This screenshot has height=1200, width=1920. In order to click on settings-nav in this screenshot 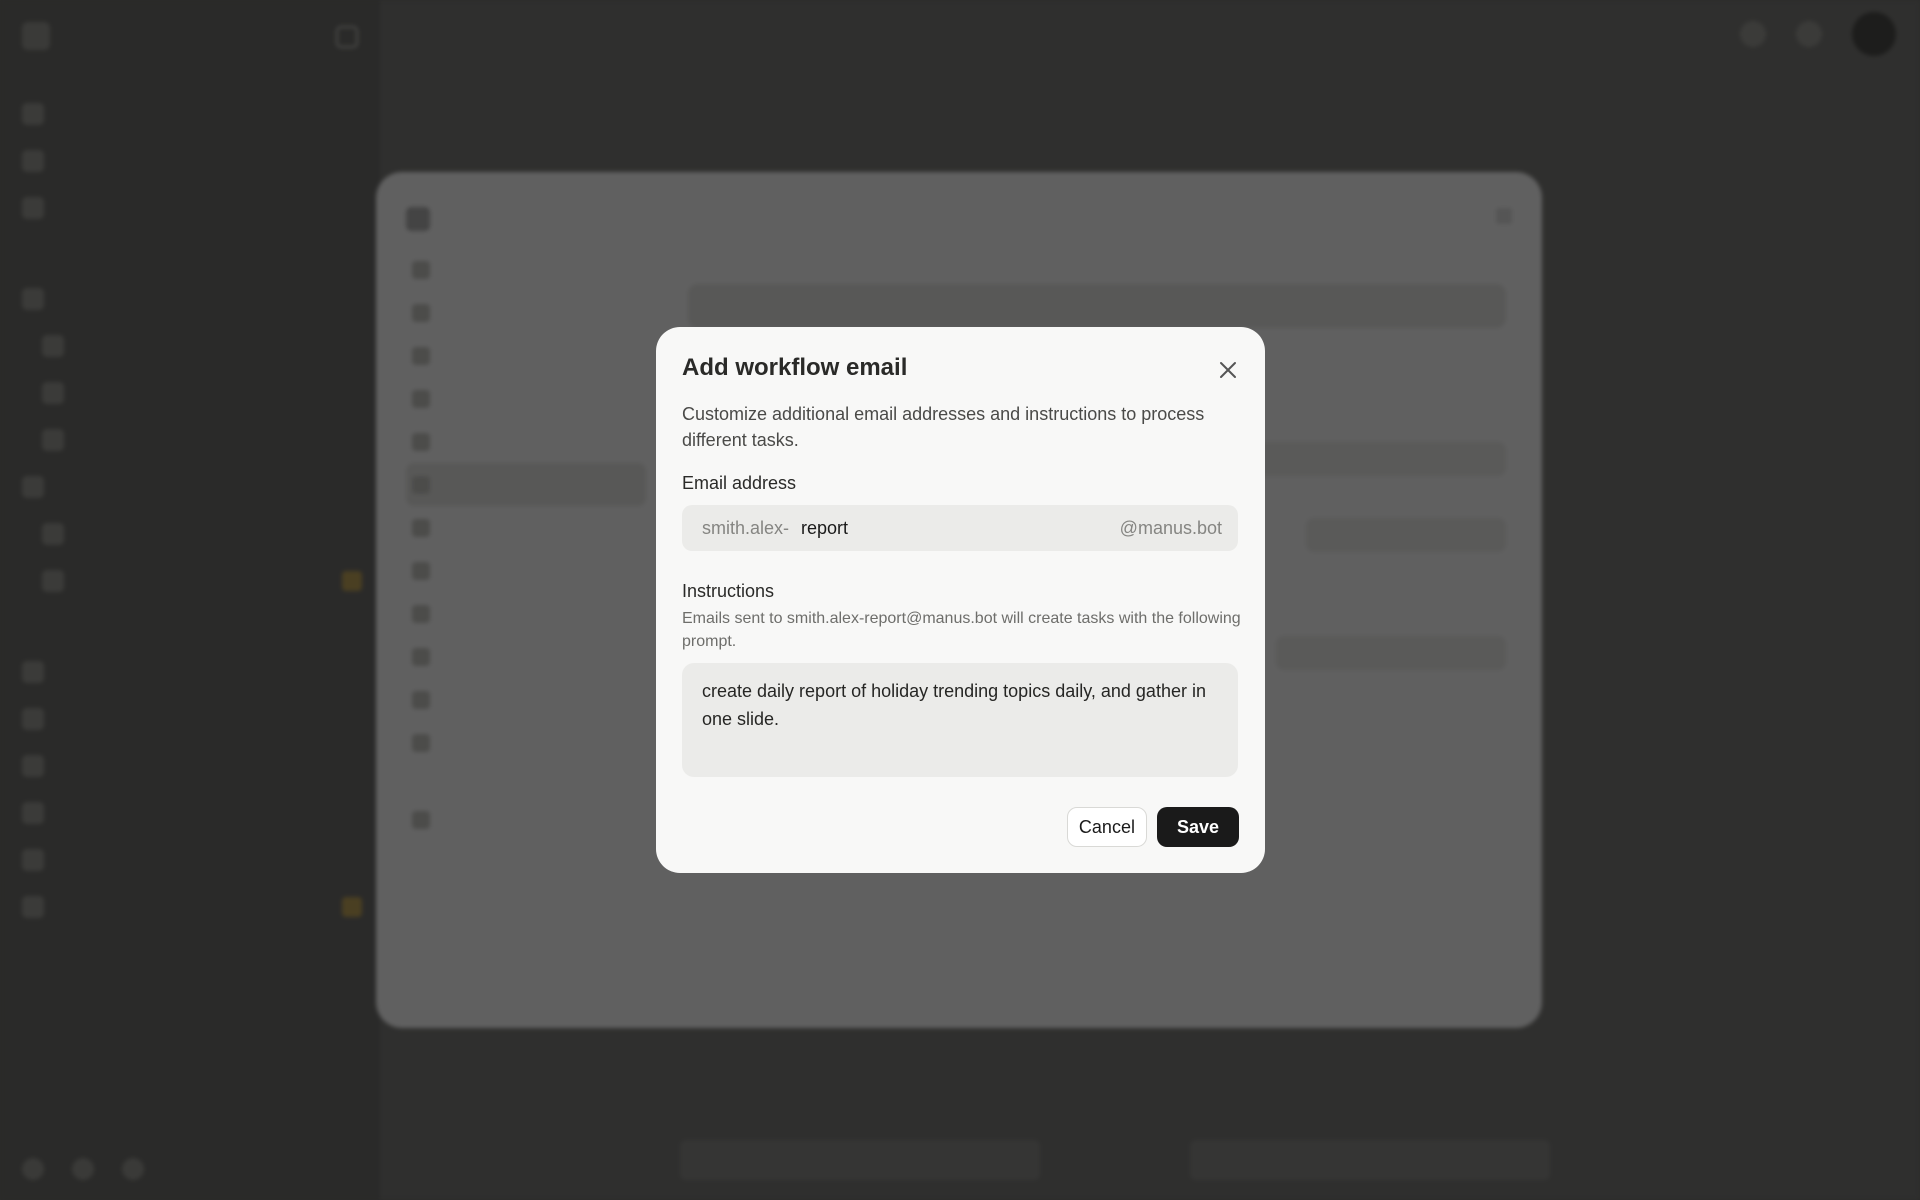, I will do `click(526, 521)`.